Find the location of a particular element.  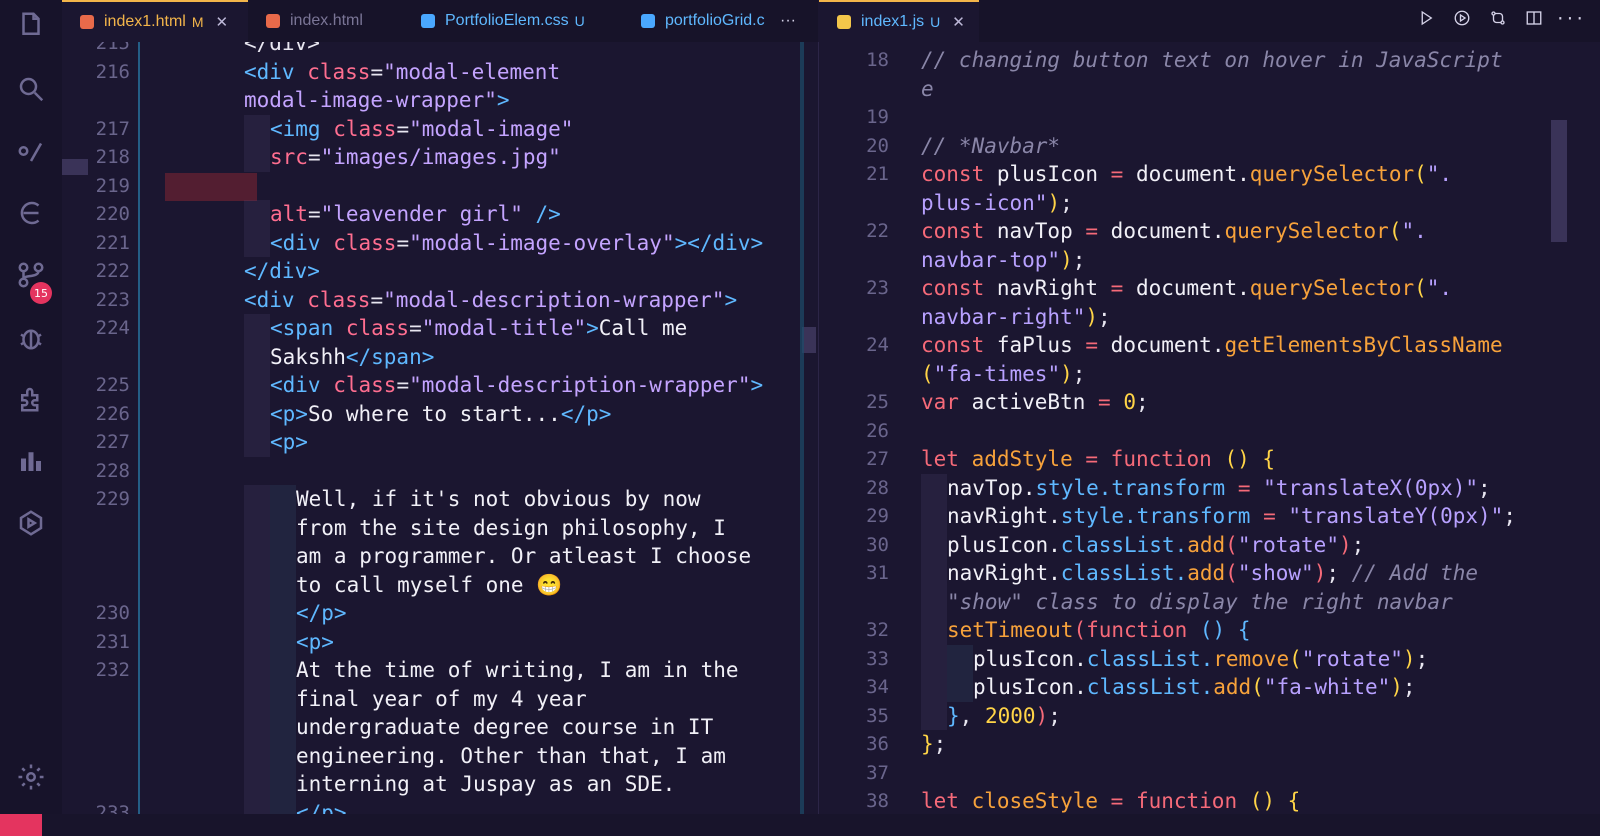

code-token: <img is located at coordinates (302, 128).